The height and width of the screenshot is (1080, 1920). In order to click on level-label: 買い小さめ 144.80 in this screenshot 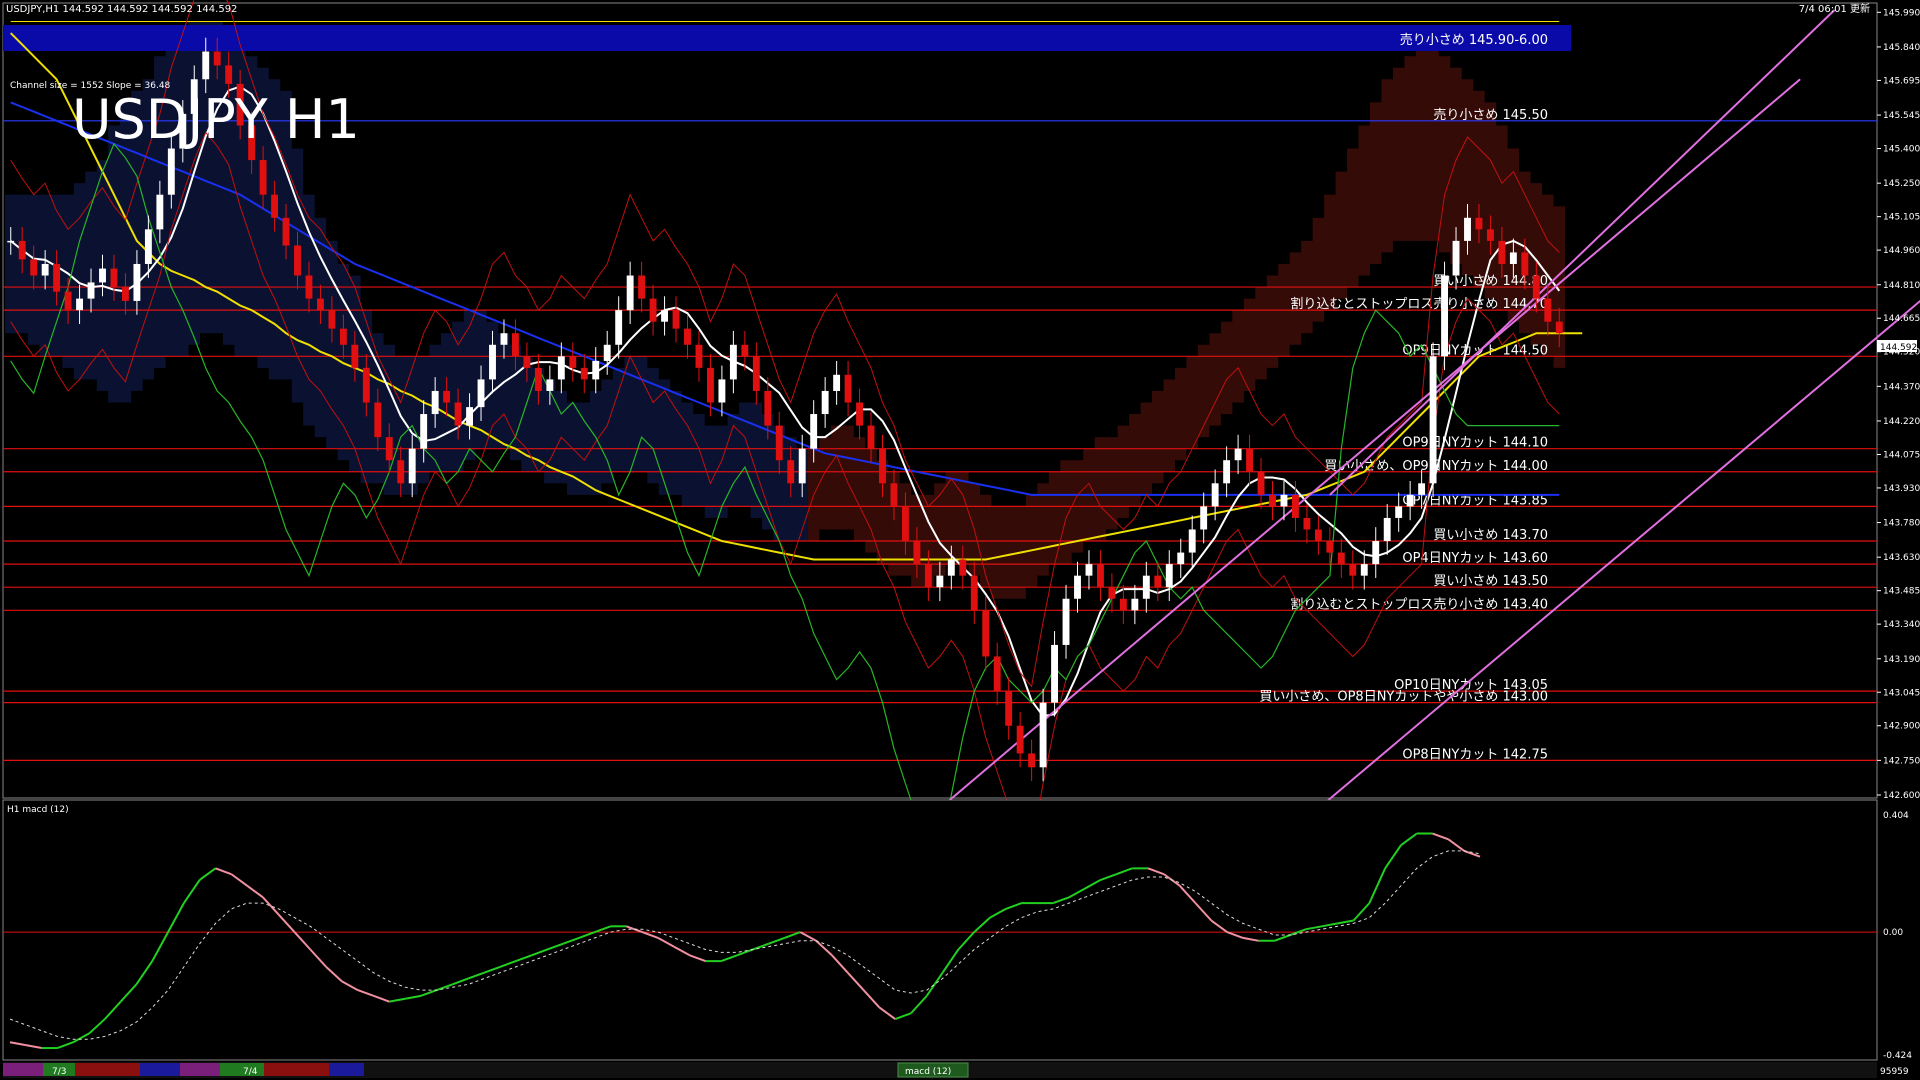, I will do `click(1490, 281)`.